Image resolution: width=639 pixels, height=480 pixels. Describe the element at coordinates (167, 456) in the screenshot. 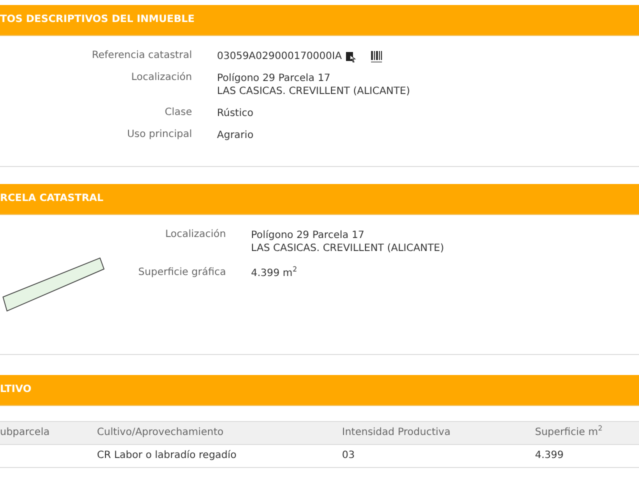

I see `table-cell-text: CR Labor o labradío regadío` at that location.